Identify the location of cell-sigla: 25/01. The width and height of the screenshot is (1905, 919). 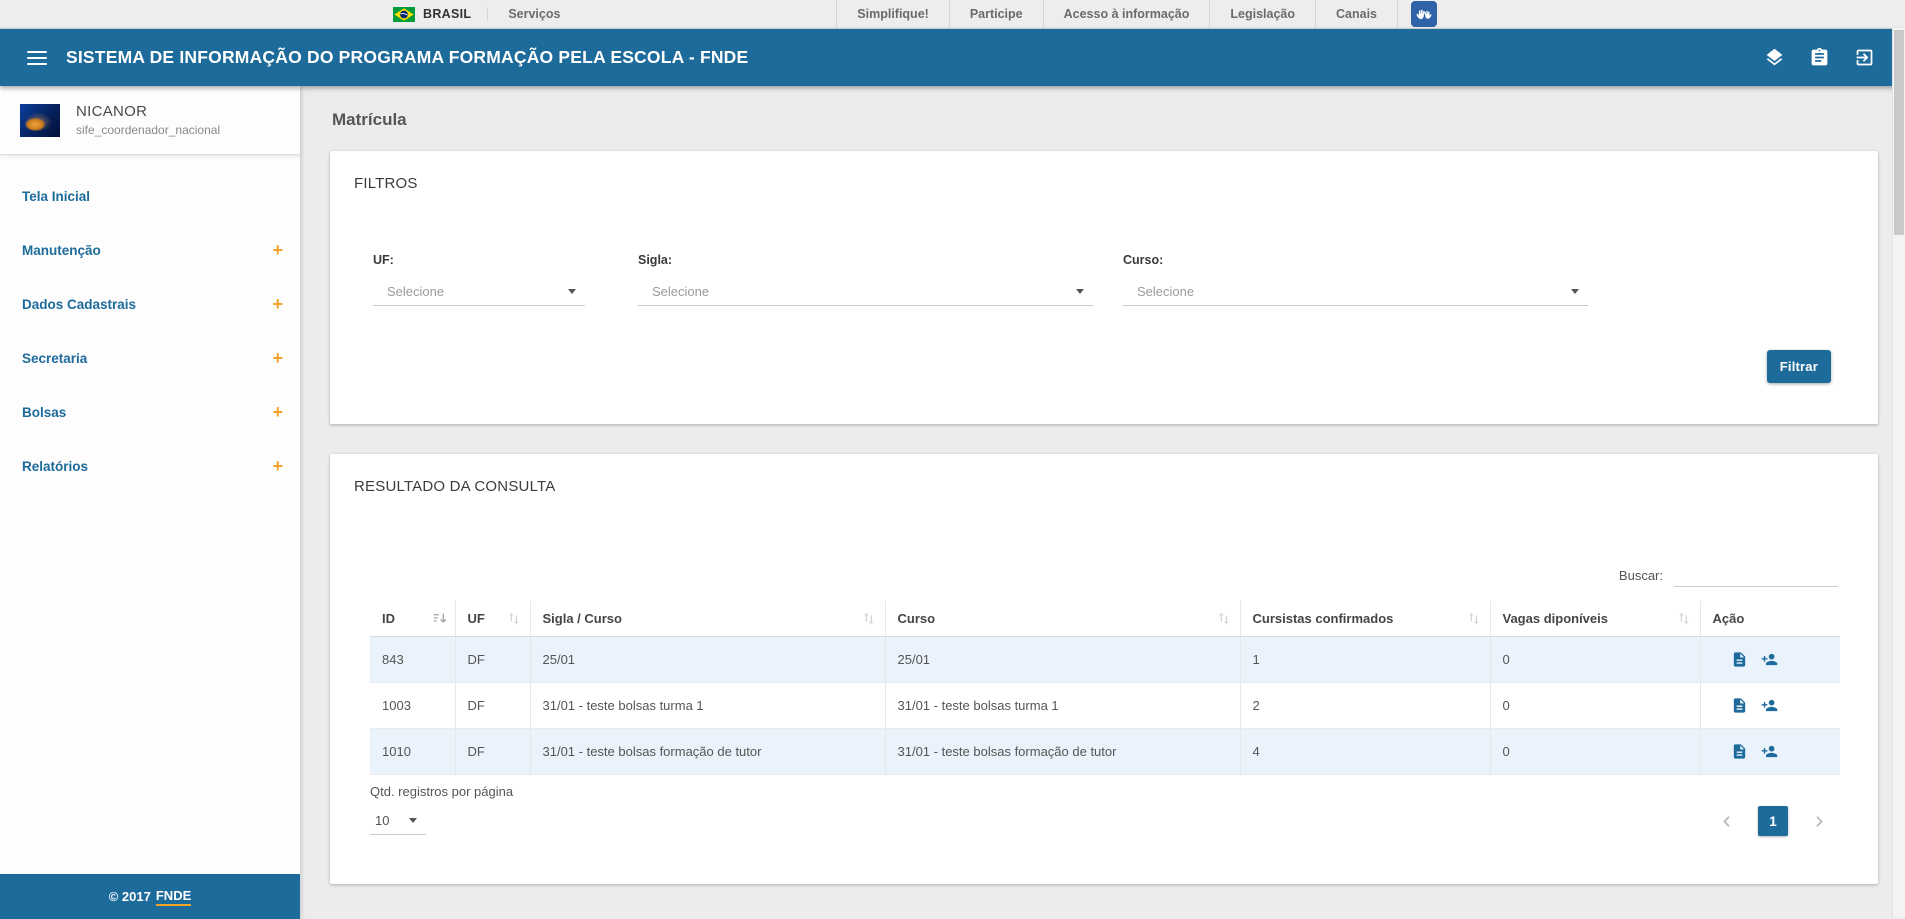
(708, 660).